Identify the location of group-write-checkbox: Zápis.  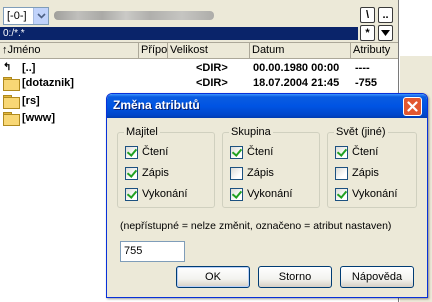
(252, 173).